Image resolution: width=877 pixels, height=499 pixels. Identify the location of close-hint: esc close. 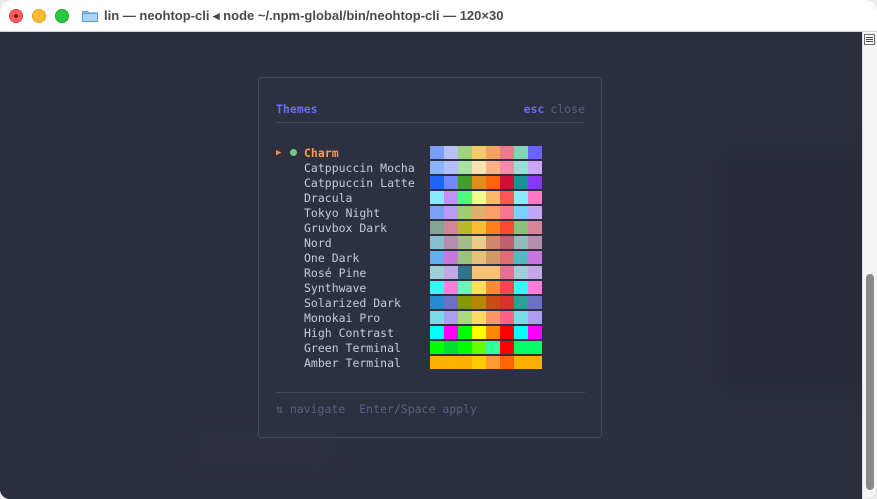
(554, 109).